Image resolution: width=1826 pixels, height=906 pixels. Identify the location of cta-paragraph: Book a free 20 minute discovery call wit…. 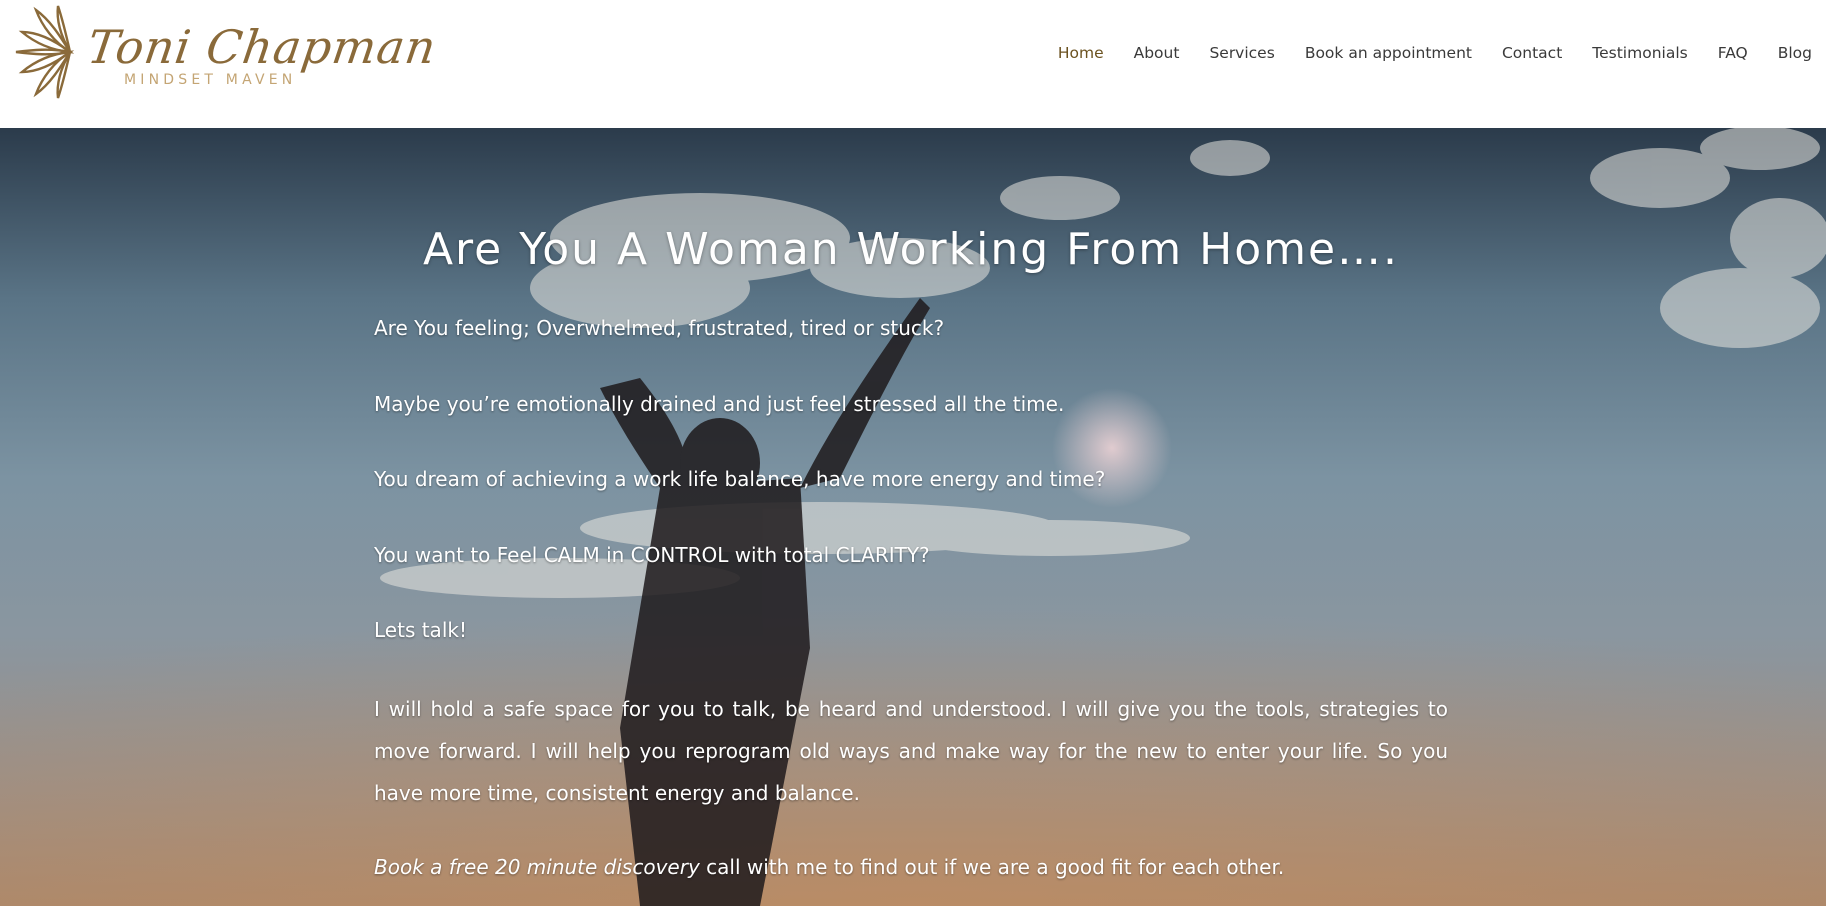
(911, 867).